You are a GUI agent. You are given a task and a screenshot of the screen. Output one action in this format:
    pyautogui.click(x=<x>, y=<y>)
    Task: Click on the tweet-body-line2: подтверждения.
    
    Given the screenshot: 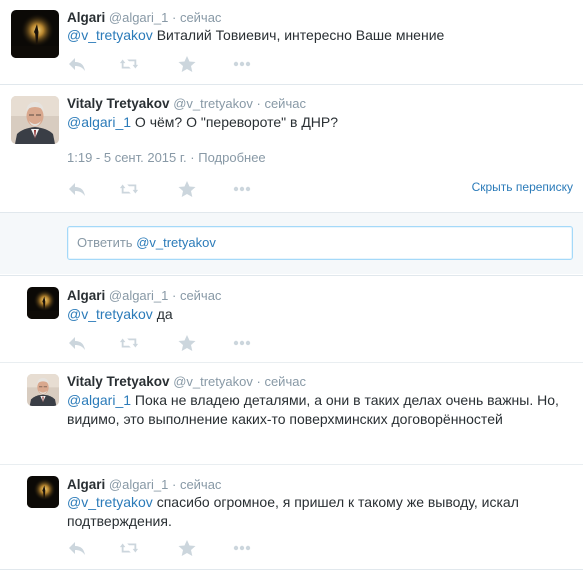 What is the action you would take?
    pyautogui.click(x=119, y=521)
    